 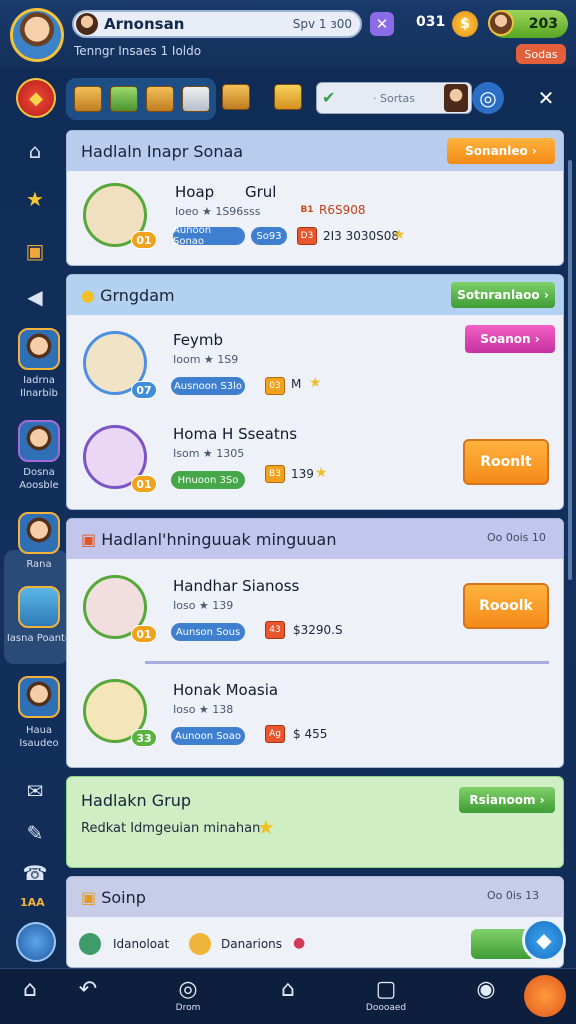 What do you see at coordinates (543, 24) in the screenshot?
I see `gem-count: 203` at bounding box center [543, 24].